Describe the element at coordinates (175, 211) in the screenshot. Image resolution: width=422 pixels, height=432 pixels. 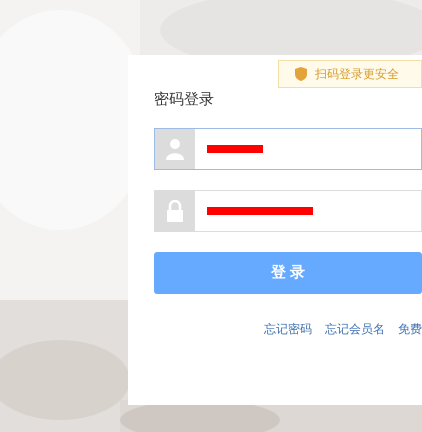
I see `lock-icon` at that location.